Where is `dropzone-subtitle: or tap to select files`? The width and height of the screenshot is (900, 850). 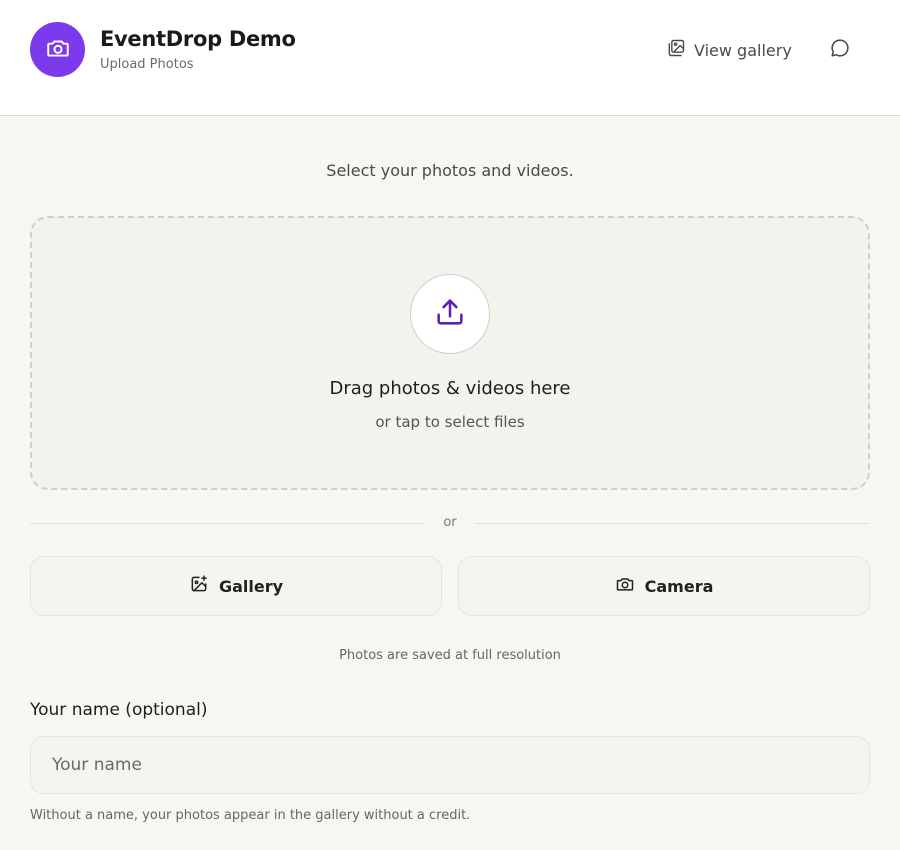
dropzone-subtitle: or tap to select files is located at coordinates (450, 422).